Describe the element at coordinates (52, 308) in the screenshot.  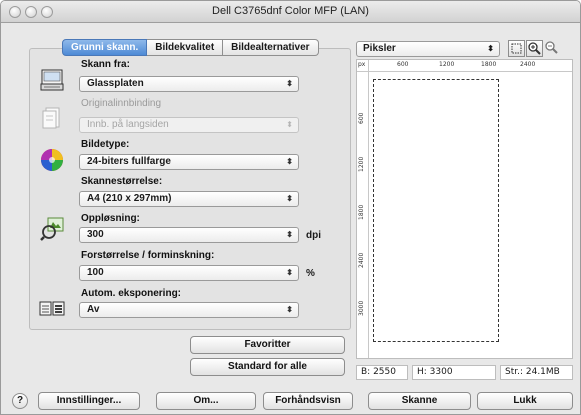
I see `exposure-icon` at that location.